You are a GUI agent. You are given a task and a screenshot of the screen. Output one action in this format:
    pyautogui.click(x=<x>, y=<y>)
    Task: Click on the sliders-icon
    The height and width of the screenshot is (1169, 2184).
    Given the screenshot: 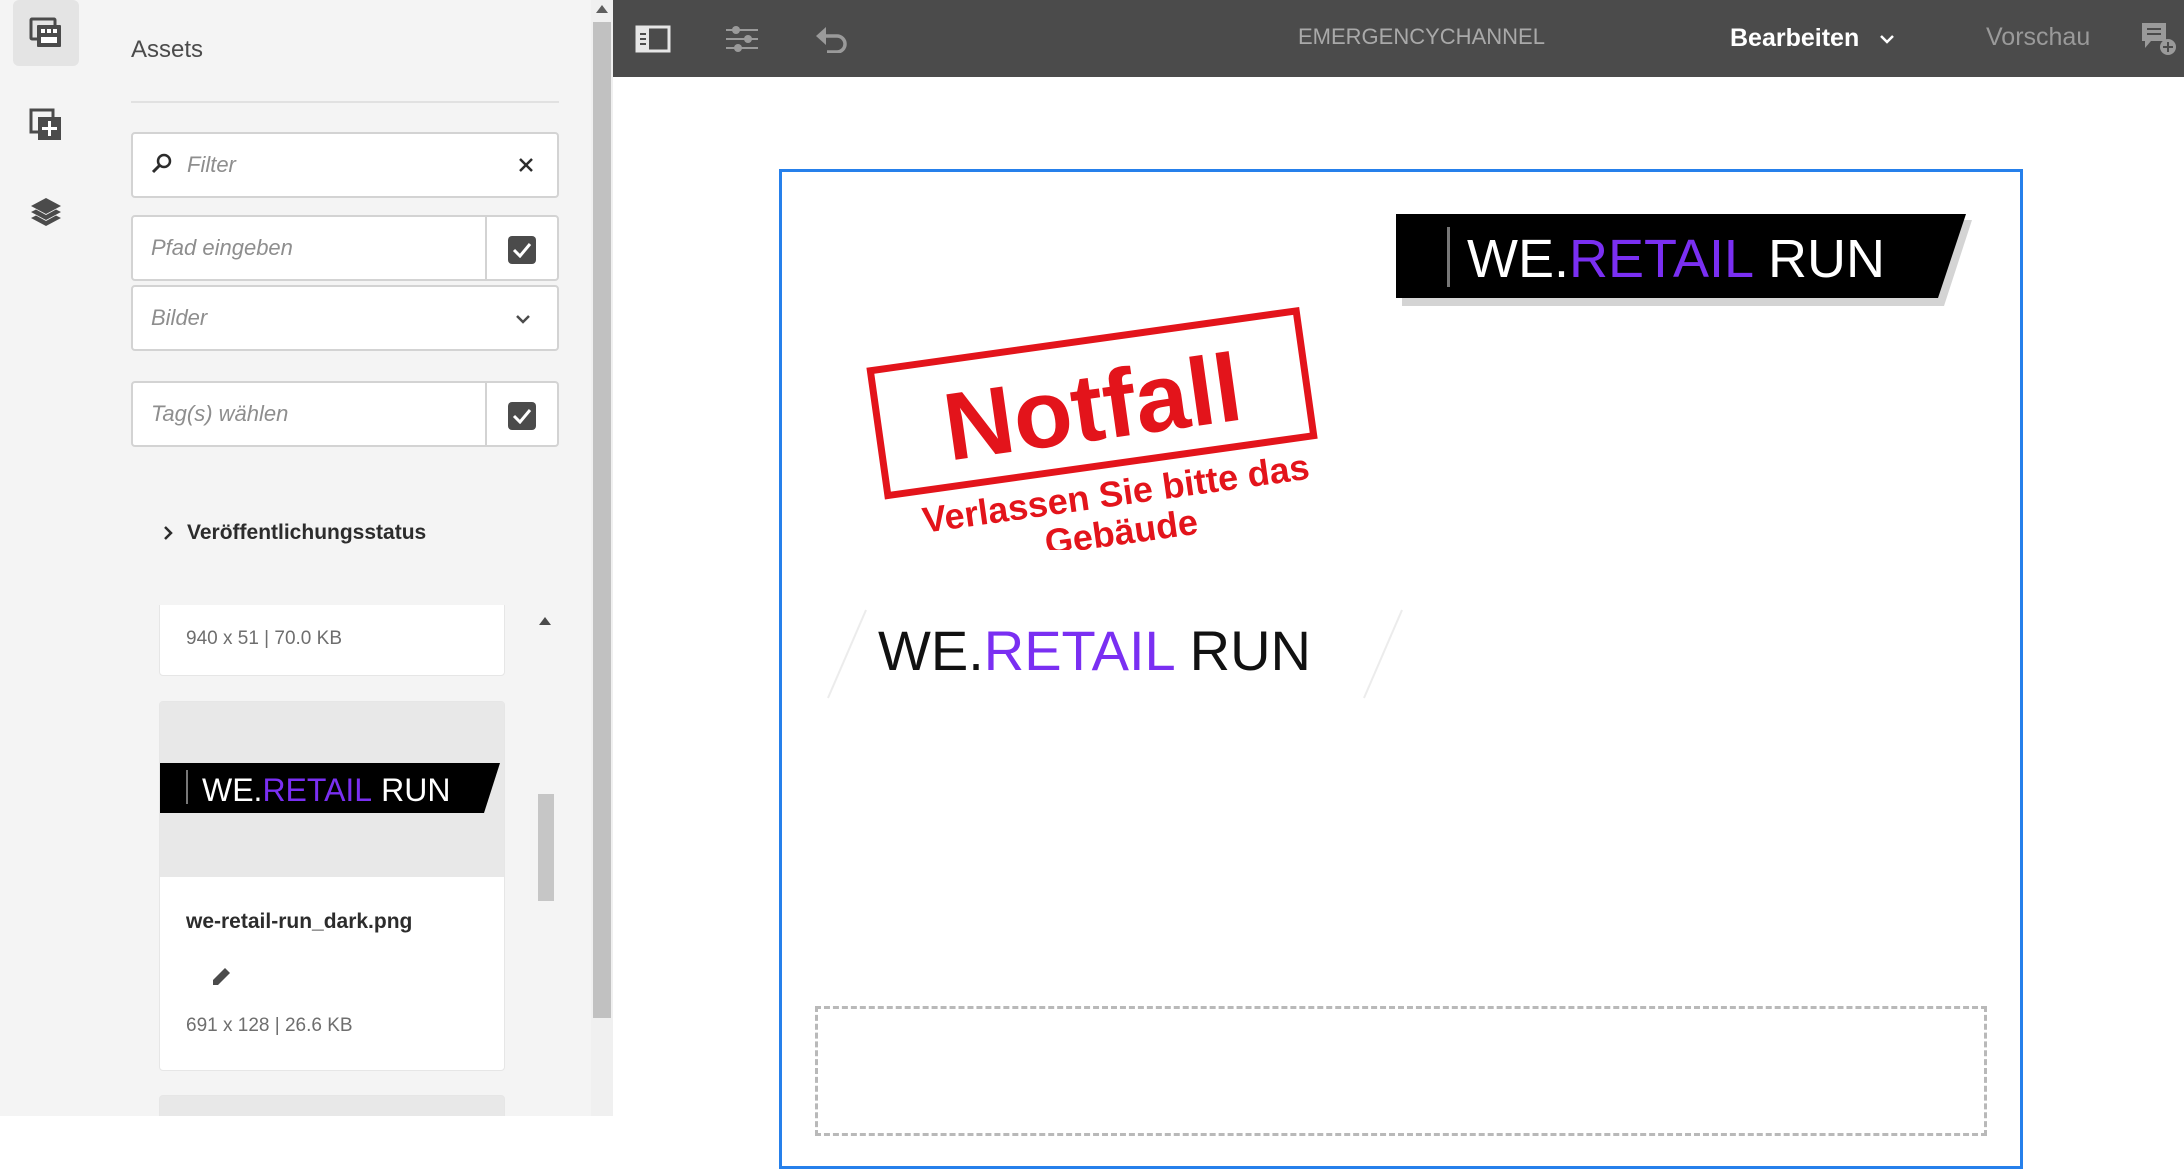 What is the action you would take?
    pyautogui.click(x=742, y=38)
    